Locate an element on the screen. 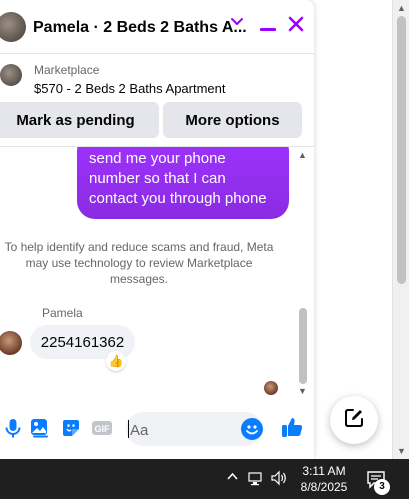  taskbar-clock: 3:11 AM 8/8/2025 is located at coordinates (324, 479).